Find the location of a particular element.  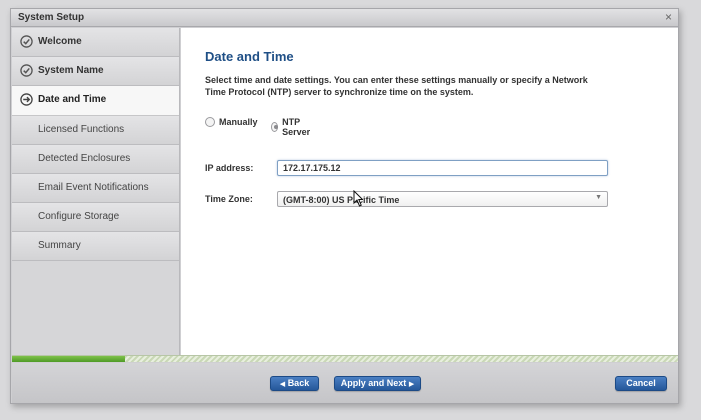

sidebar-item-label: Email Event Notifications is located at coordinates (93, 187).